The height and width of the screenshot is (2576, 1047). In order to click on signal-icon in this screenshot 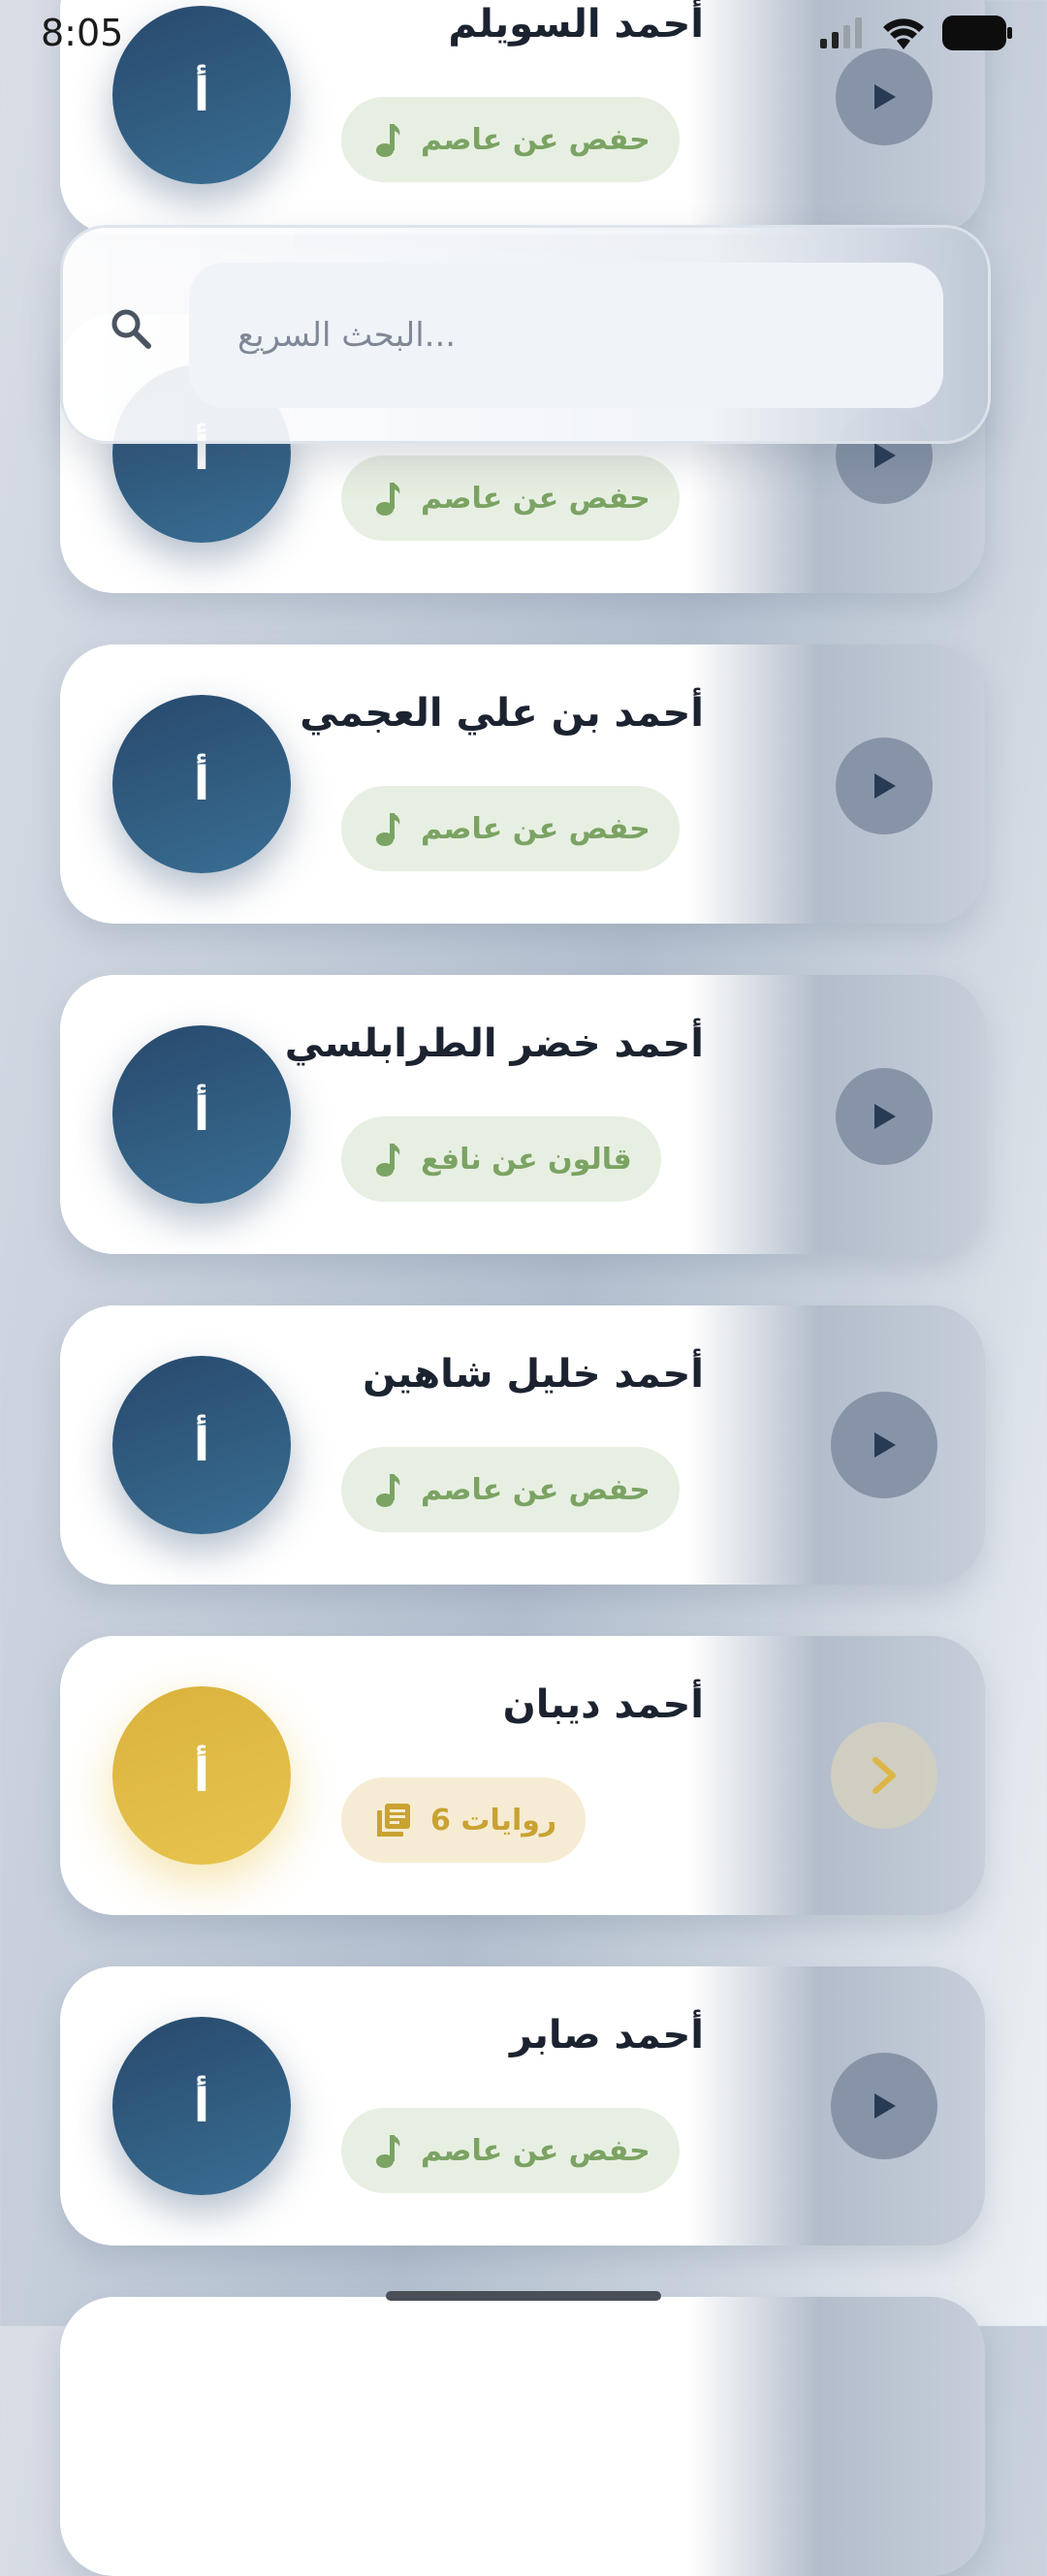, I will do `click(841, 32)`.